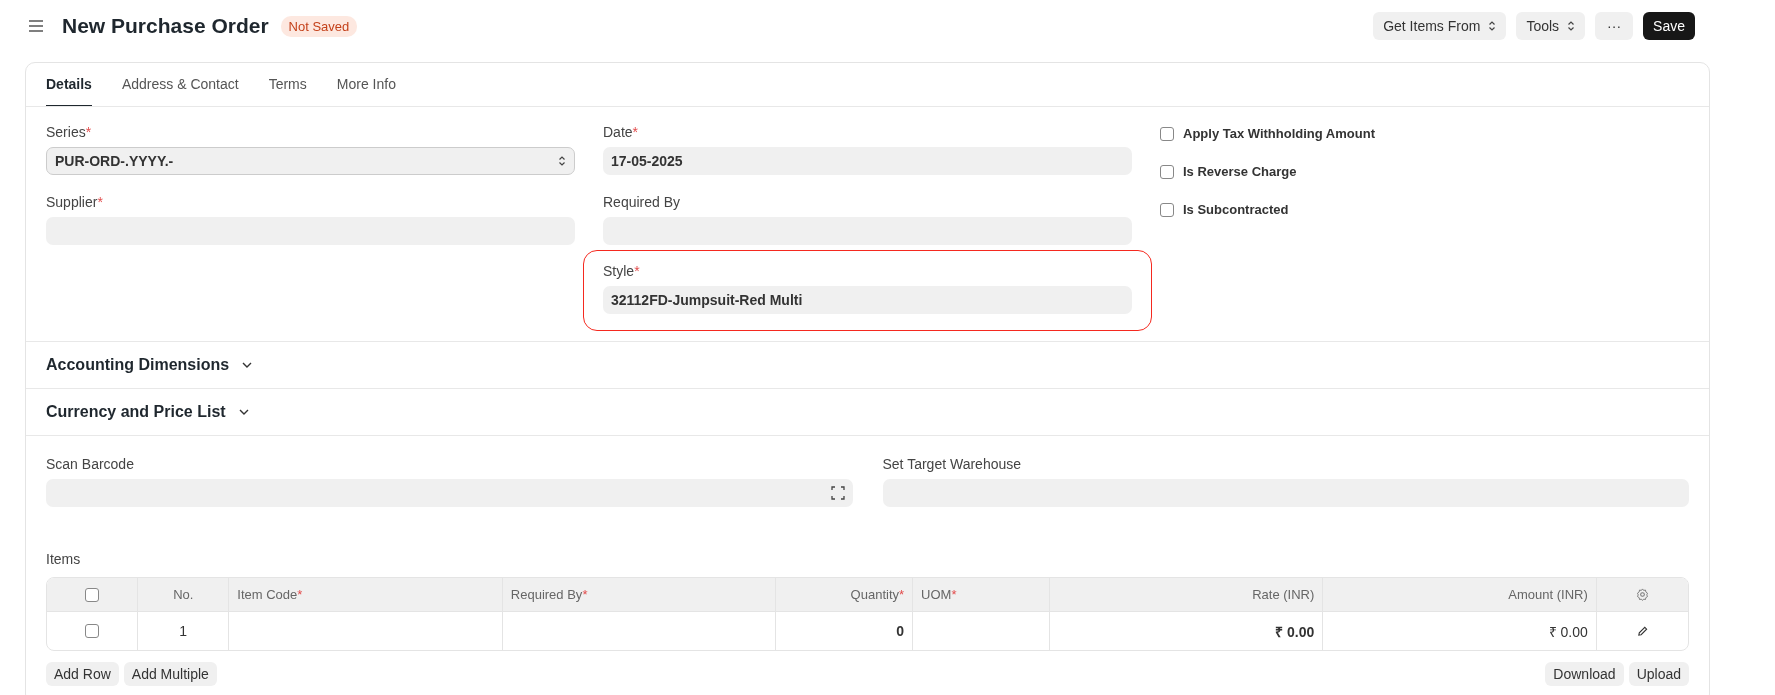 The width and height of the screenshot is (1775, 695). I want to click on column-header: Rate (INR), so click(1283, 594).